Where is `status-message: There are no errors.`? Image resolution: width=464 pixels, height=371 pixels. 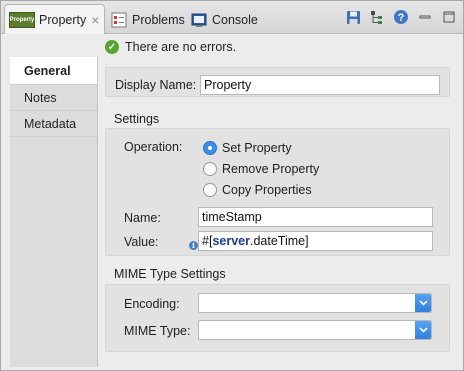
status-message: There are no errors. is located at coordinates (181, 47).